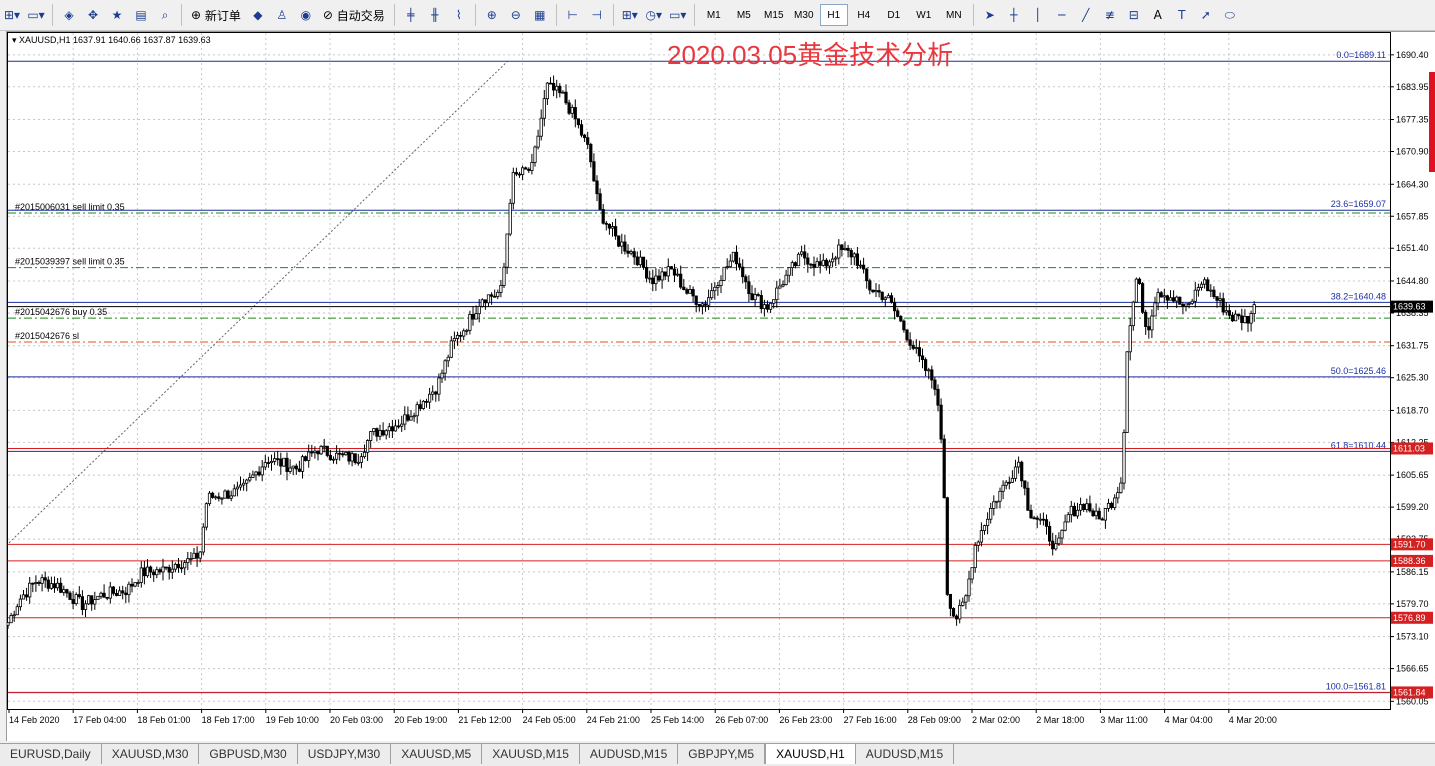 This screenshot has height=766, width=1435. I want to click on periods-icon: ◷▾, so click(654, 15).